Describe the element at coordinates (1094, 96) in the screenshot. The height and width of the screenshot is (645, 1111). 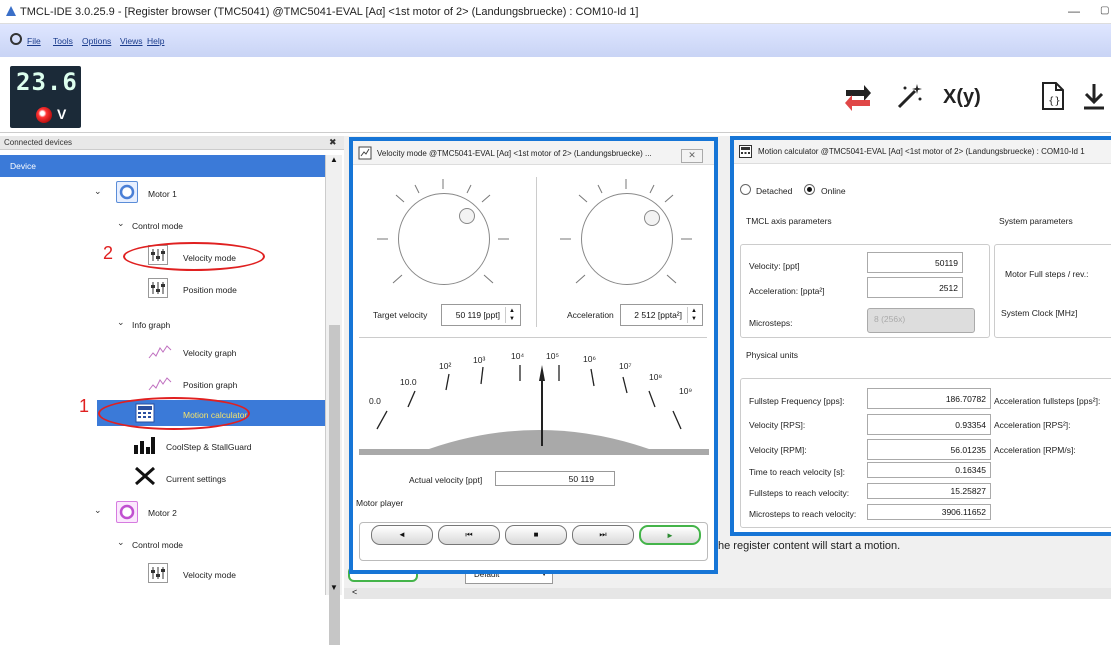
I see `download-icon` at that location.